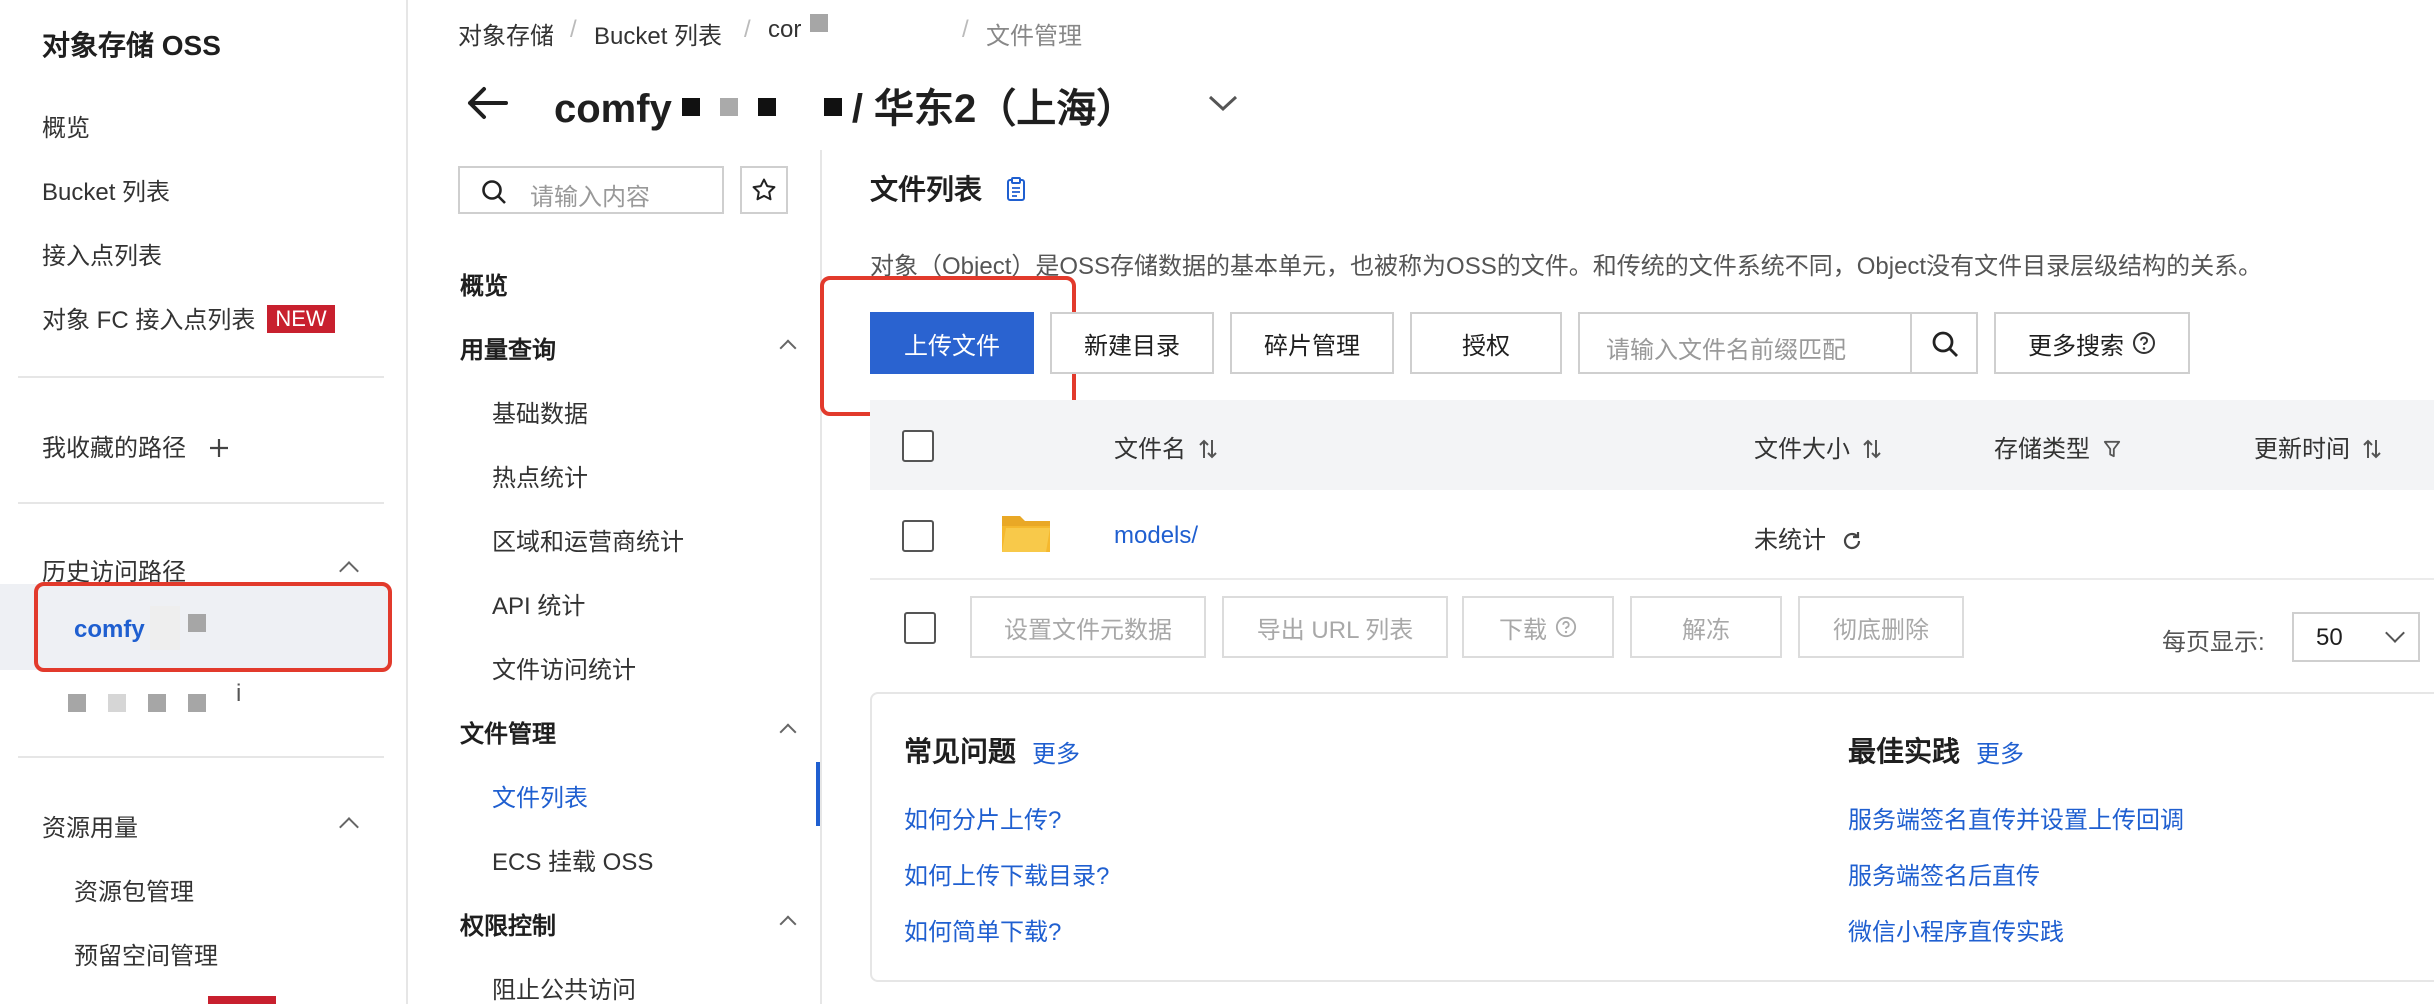 The image size is (2434, 1004). I want to click on search-icon, so click(1945, 344).